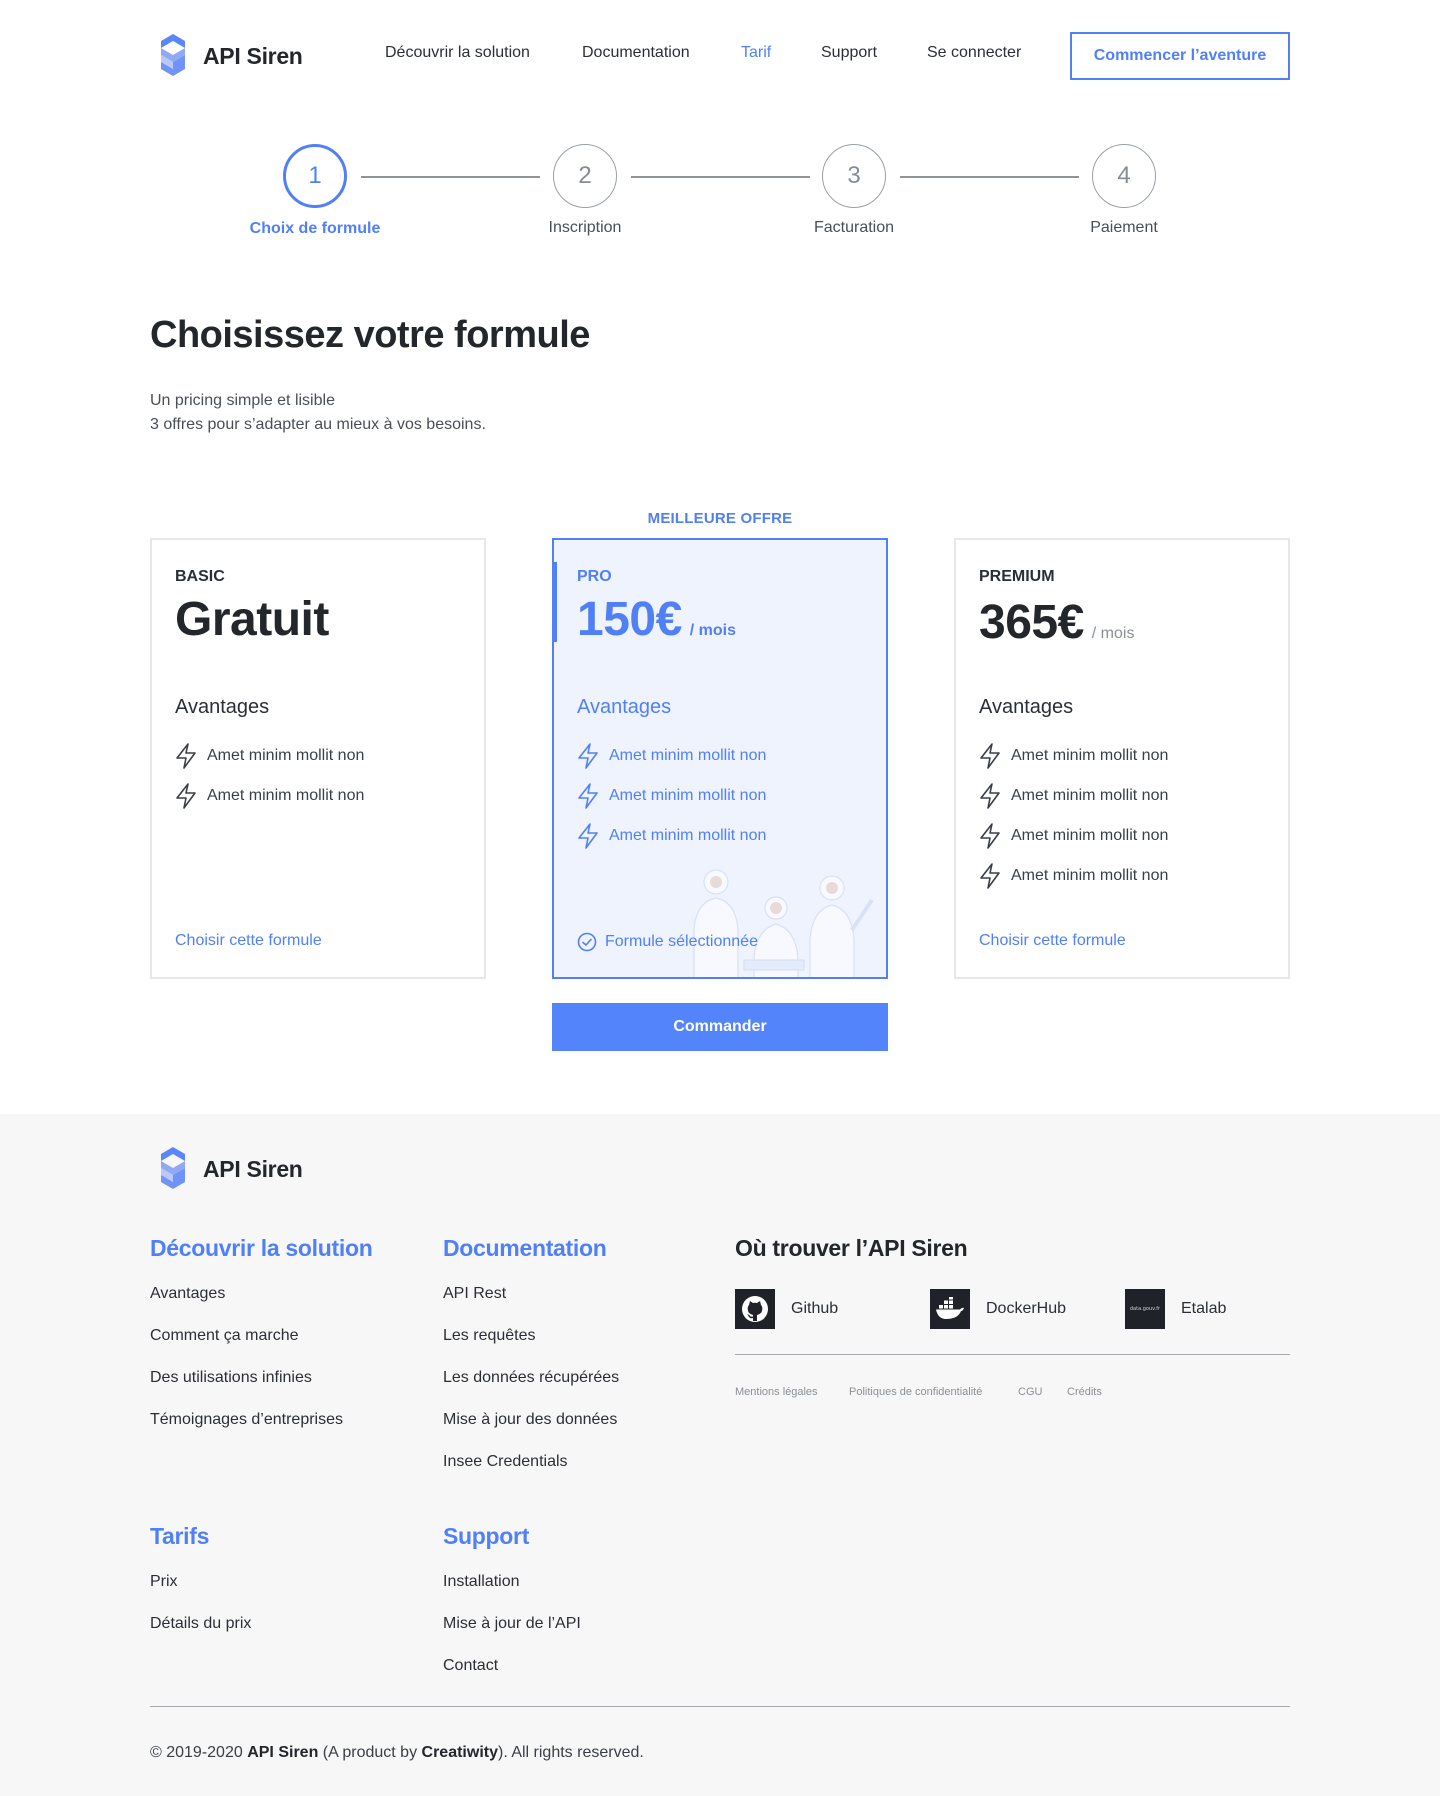 This screenshot has width=1440, height=1796. I want to click on legal-link-credits: Crédits, so click(1084, 1392).